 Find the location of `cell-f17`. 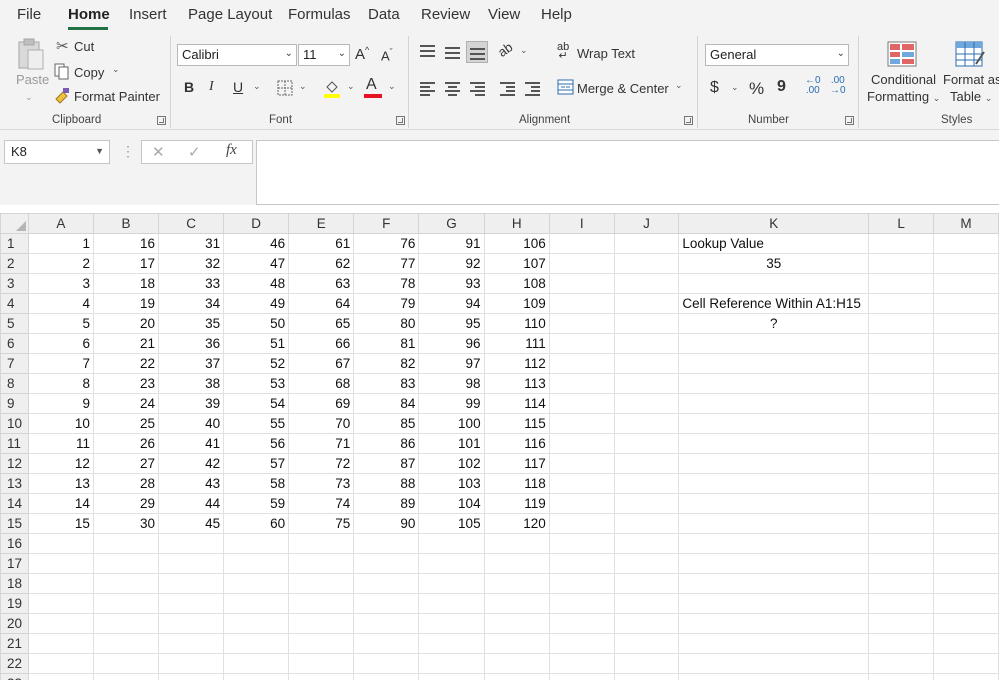

cell-f17 is located at coordinates (386, 563).